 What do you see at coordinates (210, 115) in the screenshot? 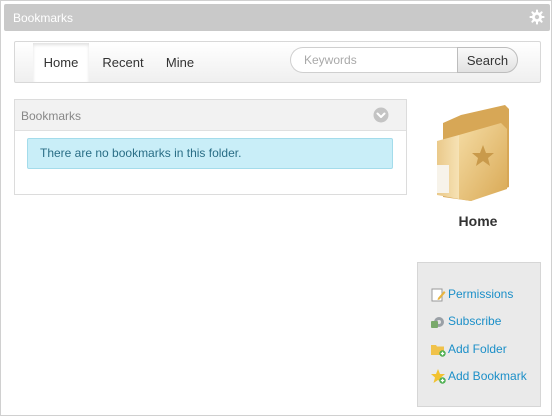
I see `panel-header: Bookmarks` at bounding box center [210, 115].